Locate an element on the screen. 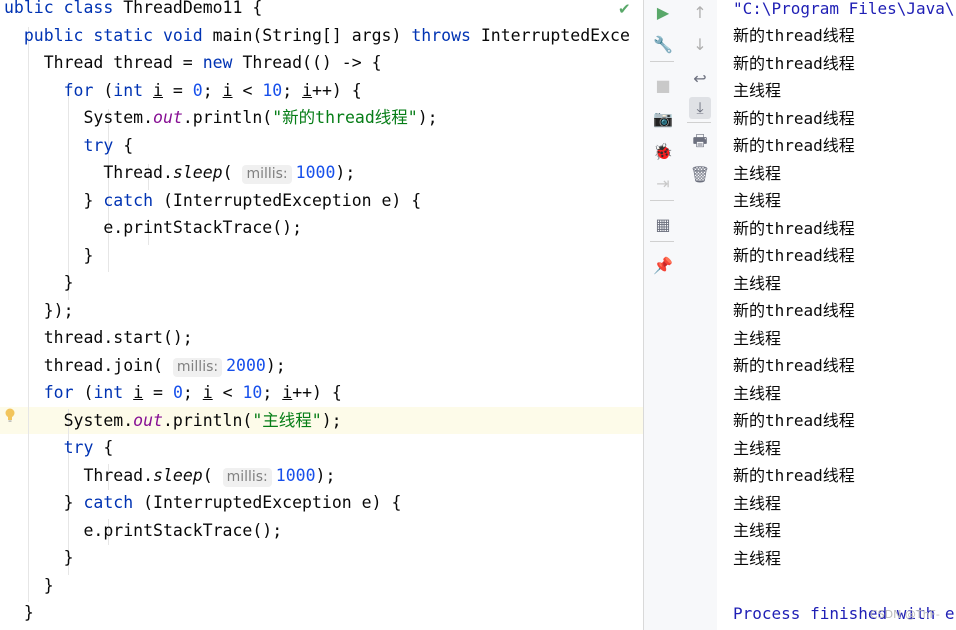 This screenshot has height=630, width=956. code-token: for is located at coordinates (63, 392).